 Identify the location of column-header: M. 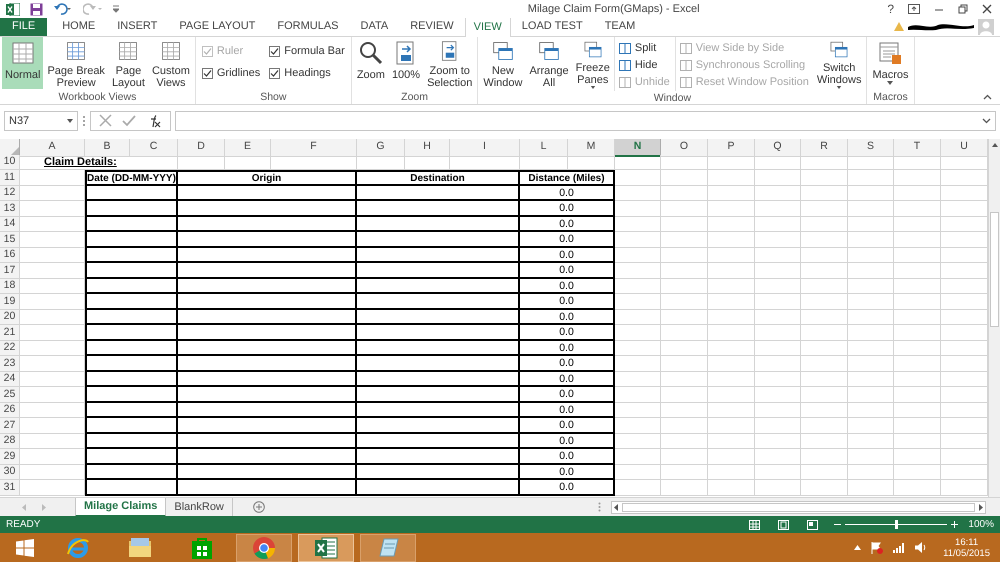
(591, 147).